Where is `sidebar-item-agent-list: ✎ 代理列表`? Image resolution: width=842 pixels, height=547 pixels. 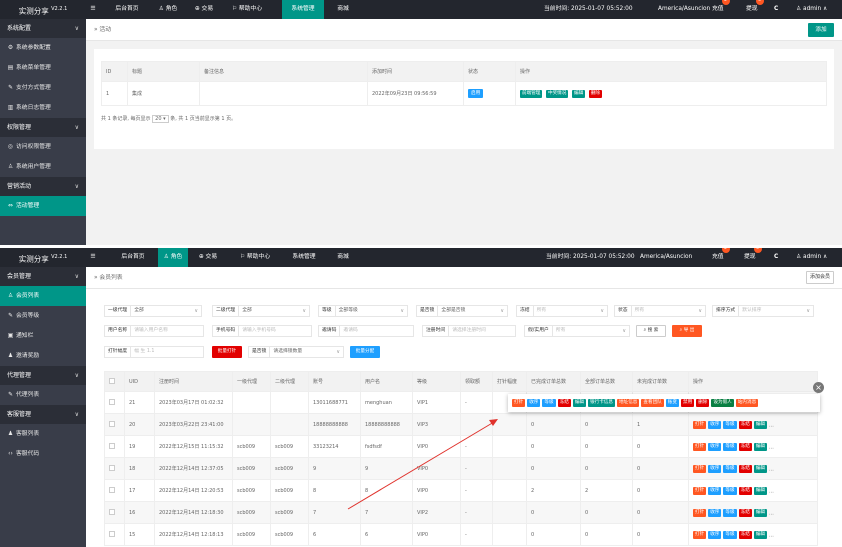
sidebar-item-agent-list: ✎ 代理列表 is located at coordinates (43, 395).